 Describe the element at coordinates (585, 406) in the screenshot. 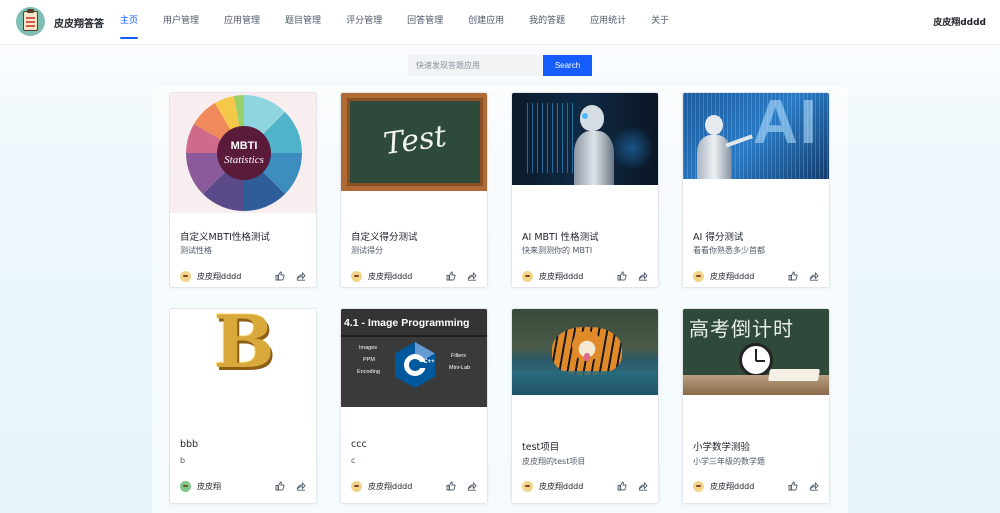

I see `app-card: test项目 皮皮翔的test项目 皮皮翔dddd` at that location.